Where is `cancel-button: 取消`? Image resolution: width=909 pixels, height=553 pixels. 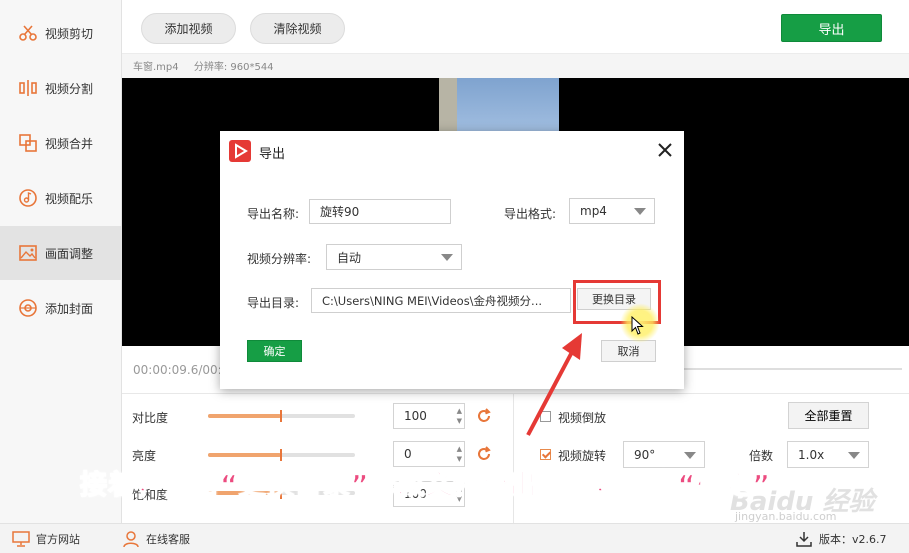
cancel-button: 取消 is located at coordinates (628, 351).